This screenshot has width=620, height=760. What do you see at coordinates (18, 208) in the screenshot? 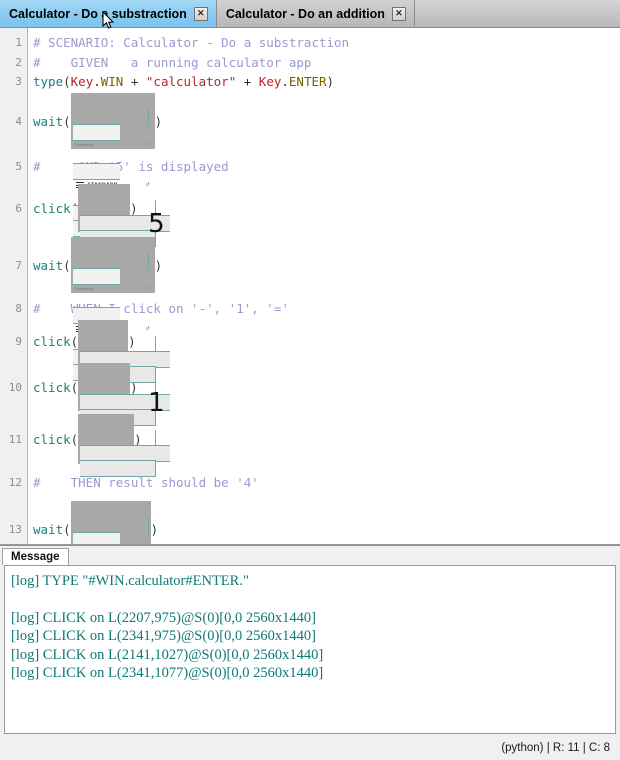
I see `line-number: 6` at bounding box center [18, 208].